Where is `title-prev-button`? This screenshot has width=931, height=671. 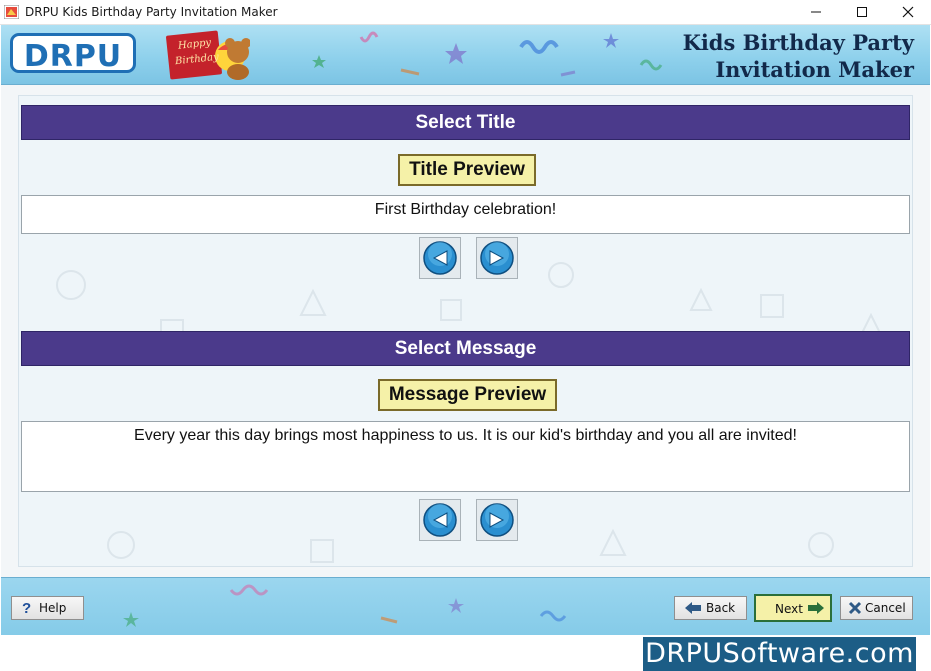
title-prev-button is located at coordinates (440, 258).